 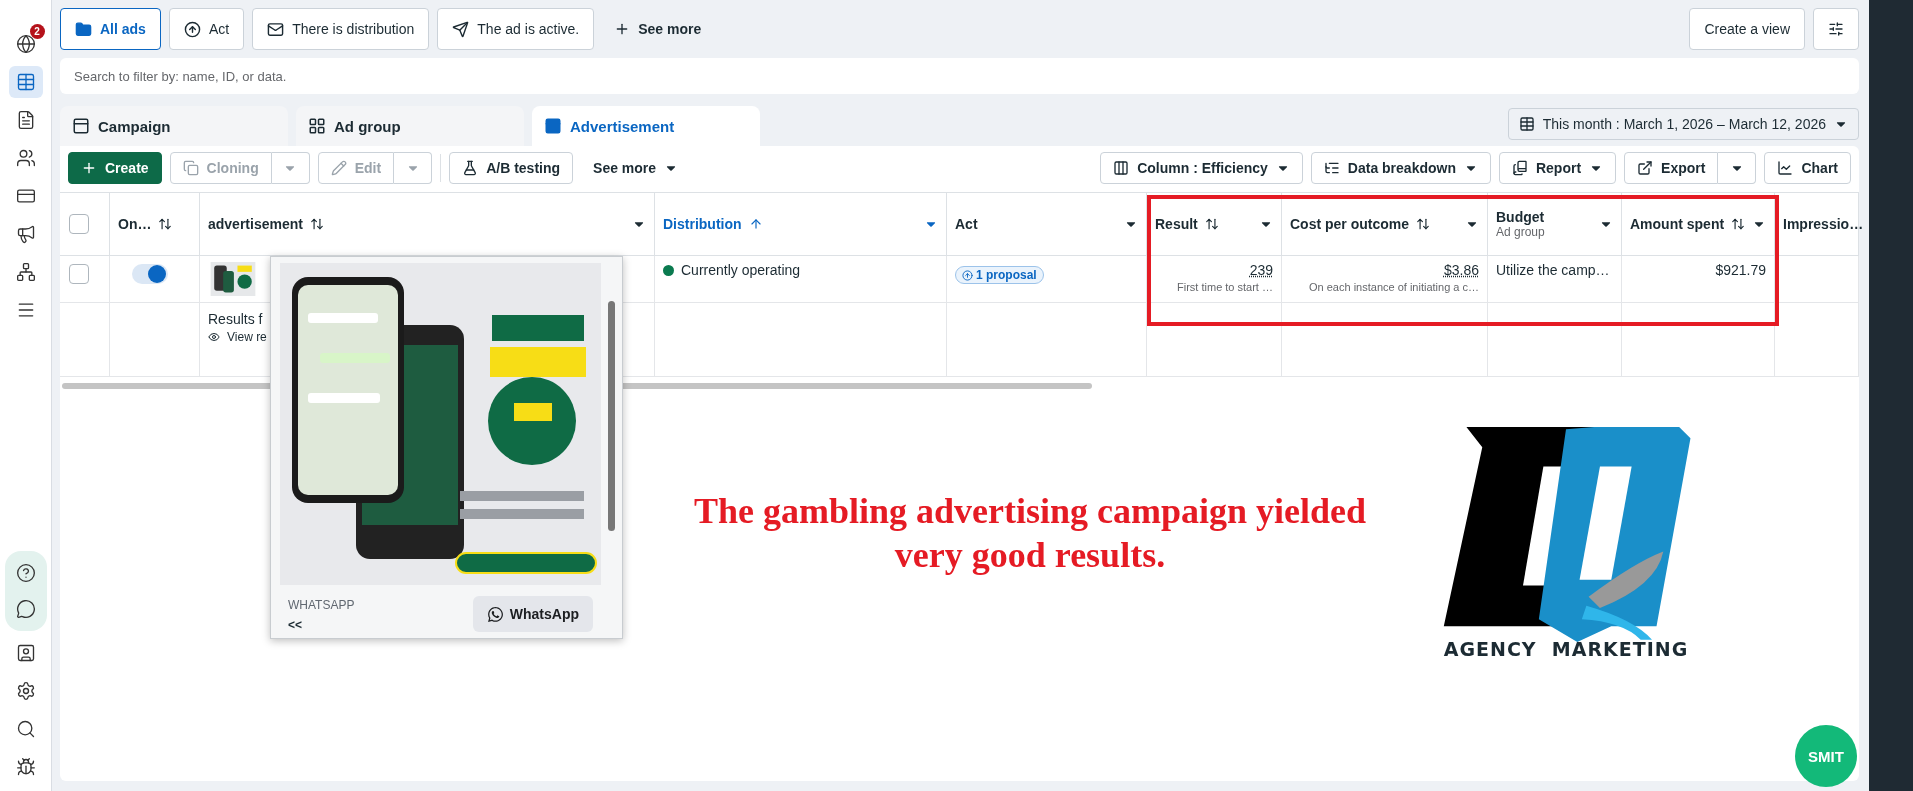 I want to click on column-header: advertisement, so click(x=255, y=224).